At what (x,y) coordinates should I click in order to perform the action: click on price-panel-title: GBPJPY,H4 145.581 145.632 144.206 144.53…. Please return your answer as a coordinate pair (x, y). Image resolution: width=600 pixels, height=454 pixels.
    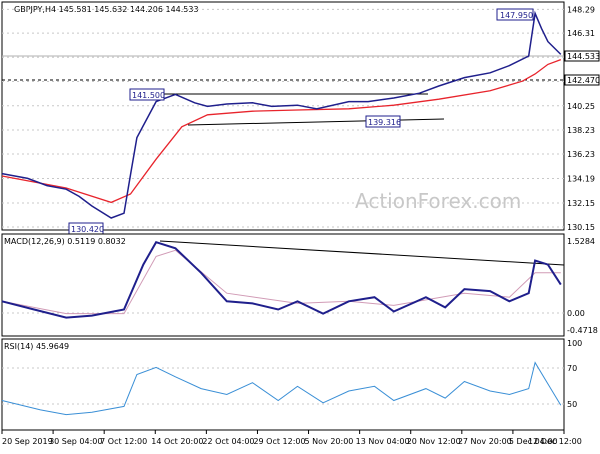
    Looking at the image, I should click on (106, 9).